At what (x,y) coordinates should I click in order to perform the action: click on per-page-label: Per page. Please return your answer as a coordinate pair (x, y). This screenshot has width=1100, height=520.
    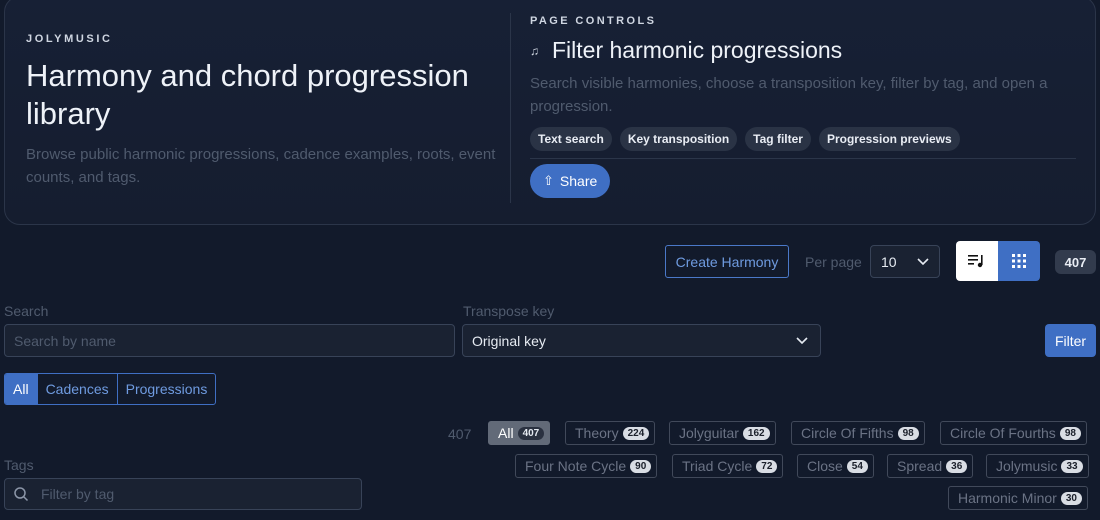
    Looking at the image, I should click on (833, 262).